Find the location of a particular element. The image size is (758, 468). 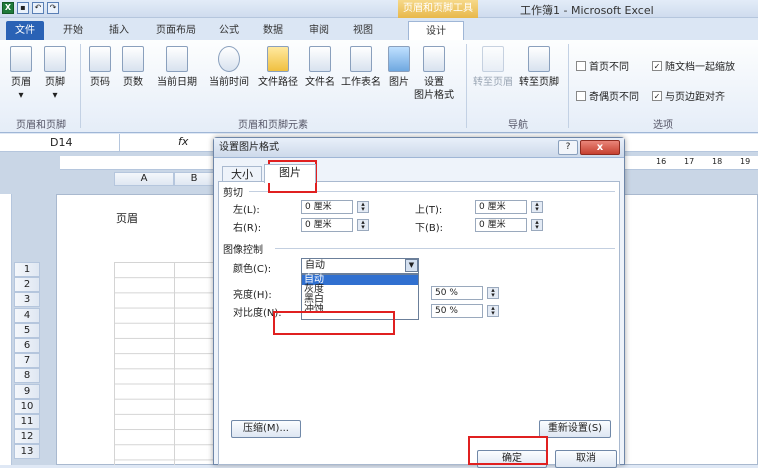

column-header-a: A is located at coordinates (144, 179).